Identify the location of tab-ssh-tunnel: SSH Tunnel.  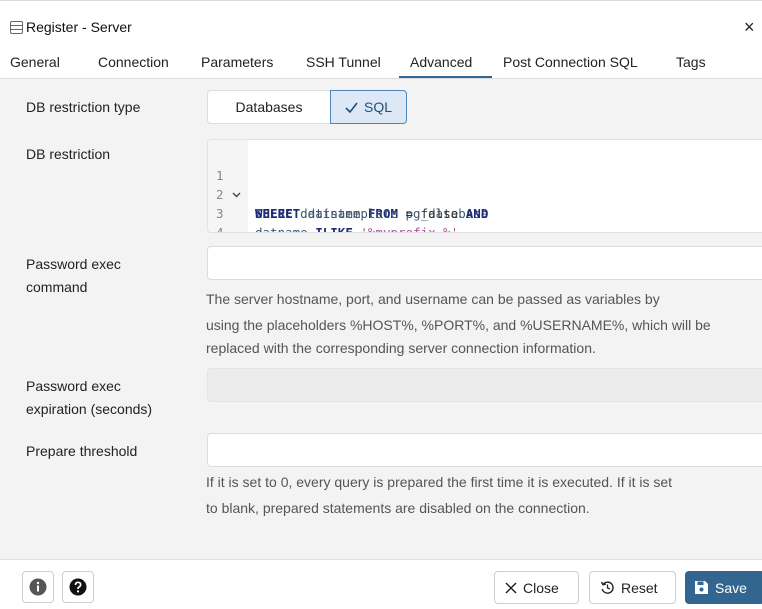
(343, 62).